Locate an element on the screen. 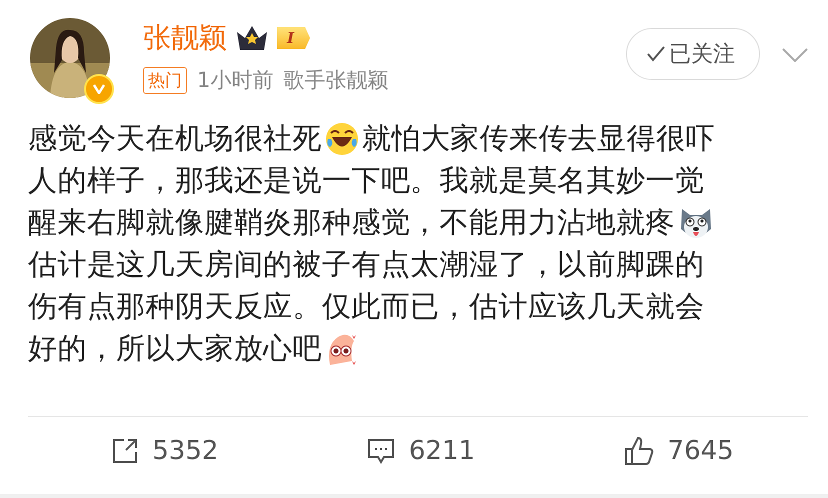 This screenshot has width=828, height=498. chevron-down-icon is located at coordinates (795, 55).